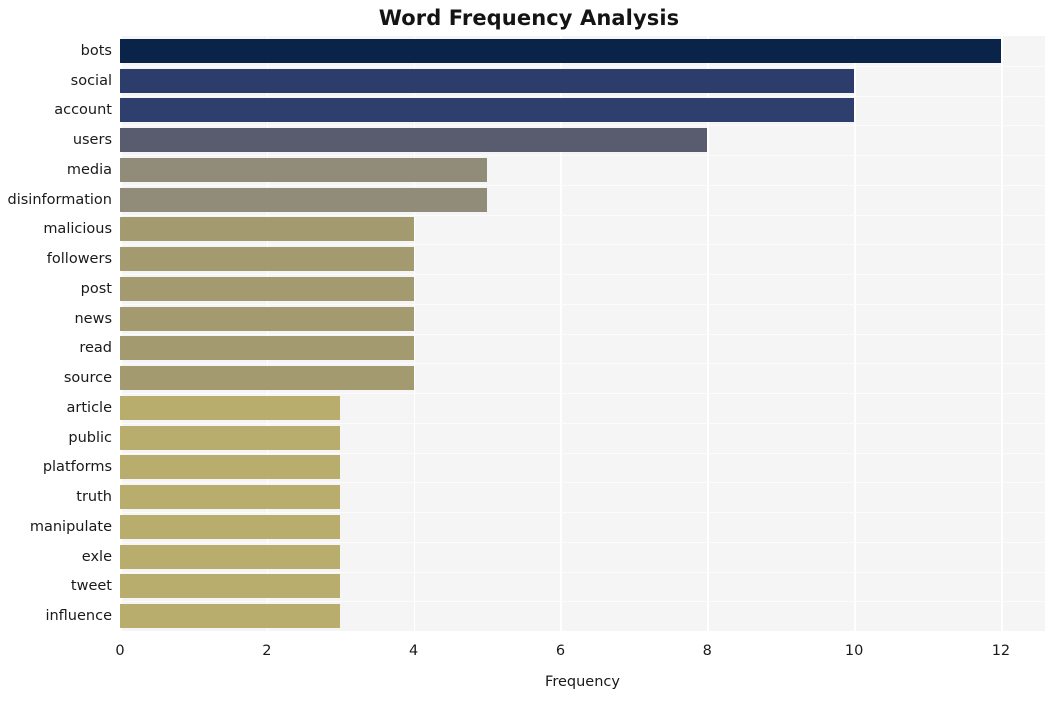 The width and height of the screenshot is (1058, 701). What do you see at coordinates (96, 556) in the screenshot?
I see `y-tick-label: exle` at bounding box center [96, 556].